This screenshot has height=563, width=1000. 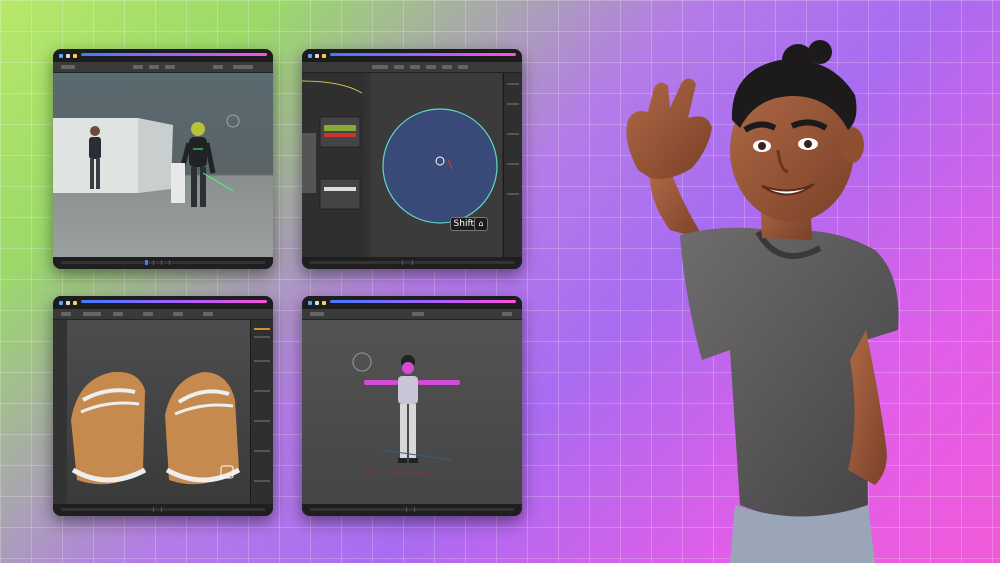 I want to click on mouse-icon: ⌂, so click(x=481, y=224).